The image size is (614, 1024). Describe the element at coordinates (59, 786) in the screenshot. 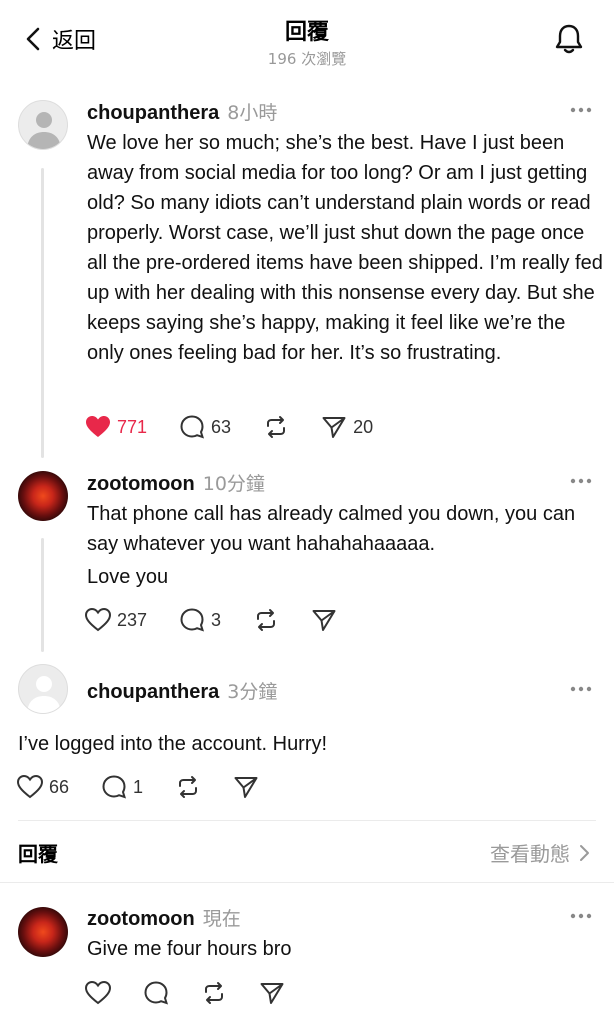

I see `like-count: 66` at that location.